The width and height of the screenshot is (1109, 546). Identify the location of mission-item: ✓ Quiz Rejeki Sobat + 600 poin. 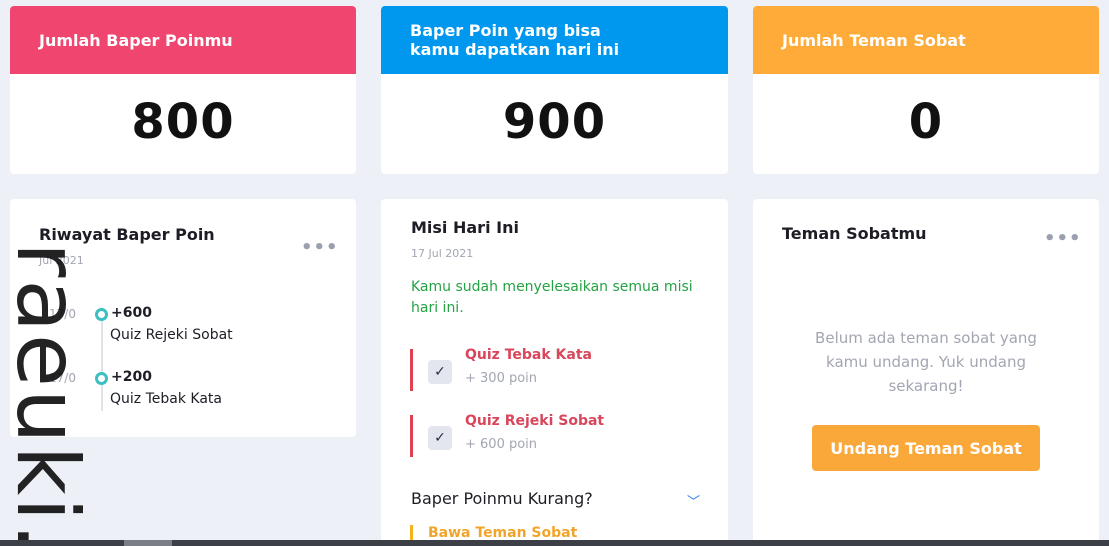
(555, 435).